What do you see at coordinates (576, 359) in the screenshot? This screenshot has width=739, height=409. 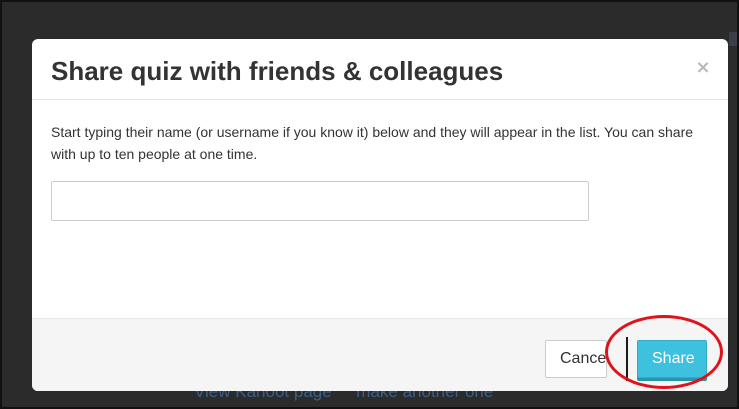 I see `cancel-button: Cancel` at bounding box center [576, 359].